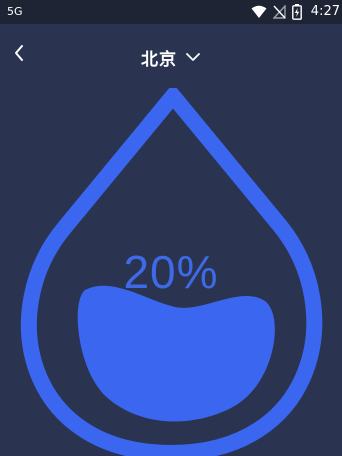  Describe the element at coordinates (193, 58) in the screenshot. I see `chevron-down-icon` at that location.